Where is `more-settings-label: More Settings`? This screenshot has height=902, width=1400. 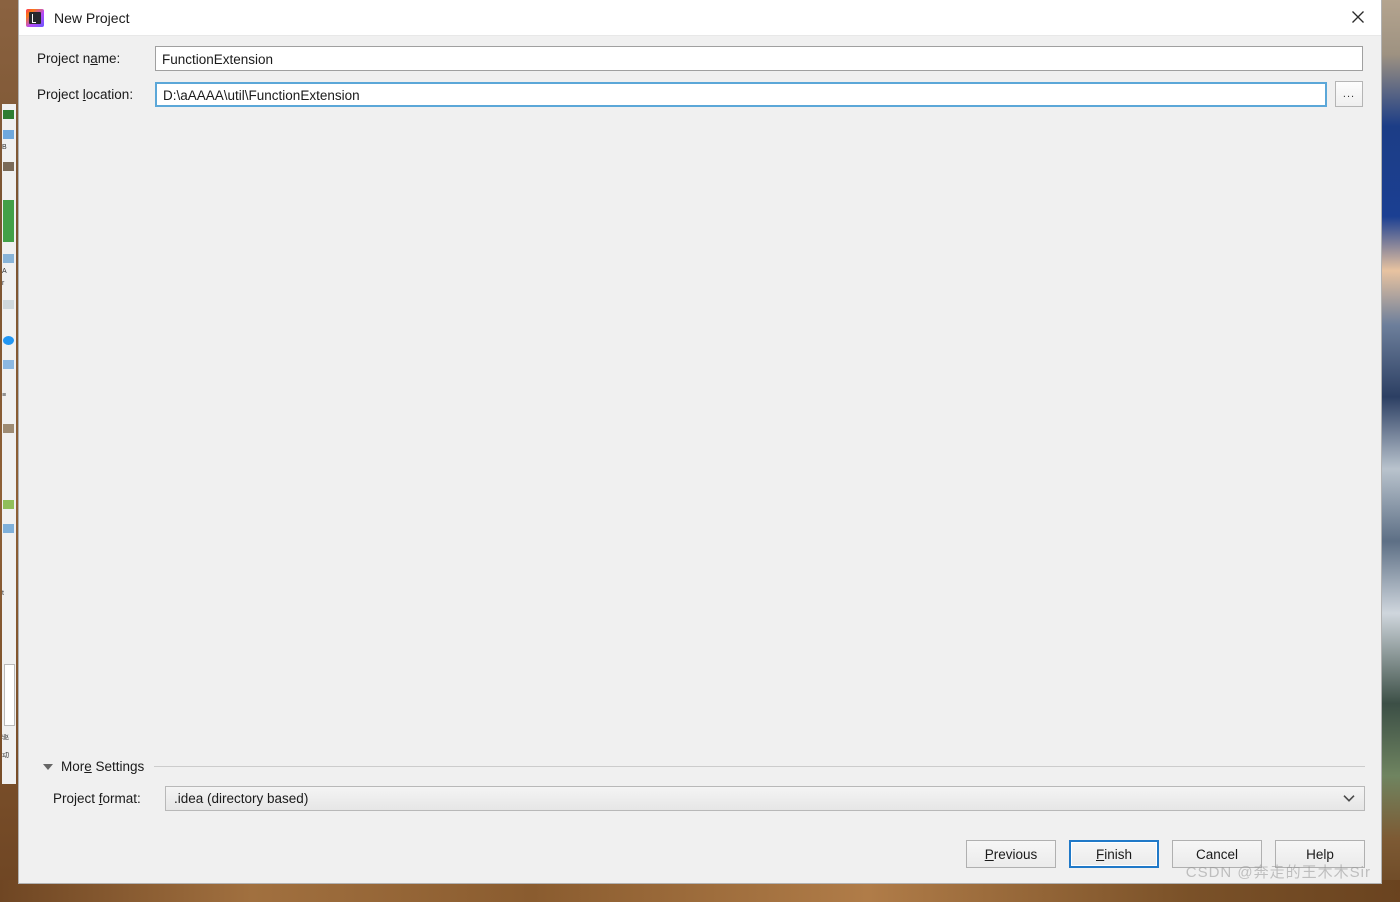
more-settings-label: More Settings is located at coordinates (103, 766).